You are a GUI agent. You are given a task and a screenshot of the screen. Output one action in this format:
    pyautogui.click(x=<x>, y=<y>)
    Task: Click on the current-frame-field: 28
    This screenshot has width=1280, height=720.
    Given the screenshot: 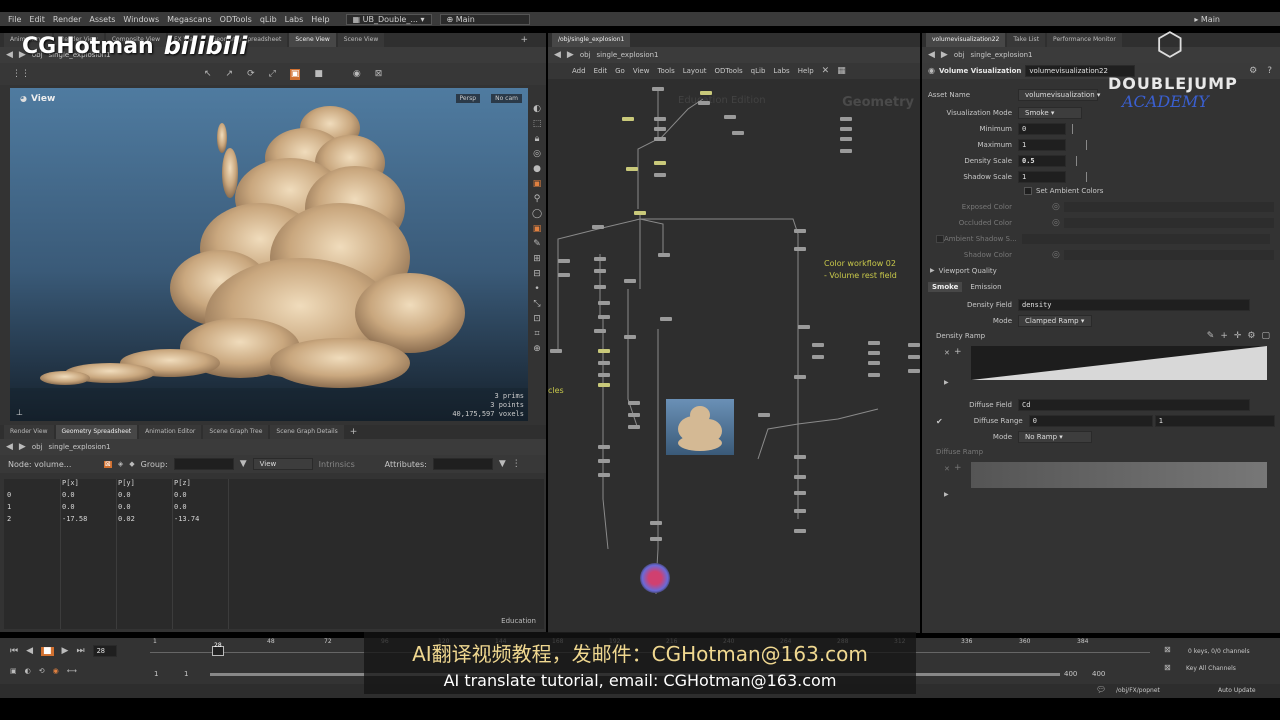 What is the action you would take?
    pyautogui.click(x=104, y=651)
    